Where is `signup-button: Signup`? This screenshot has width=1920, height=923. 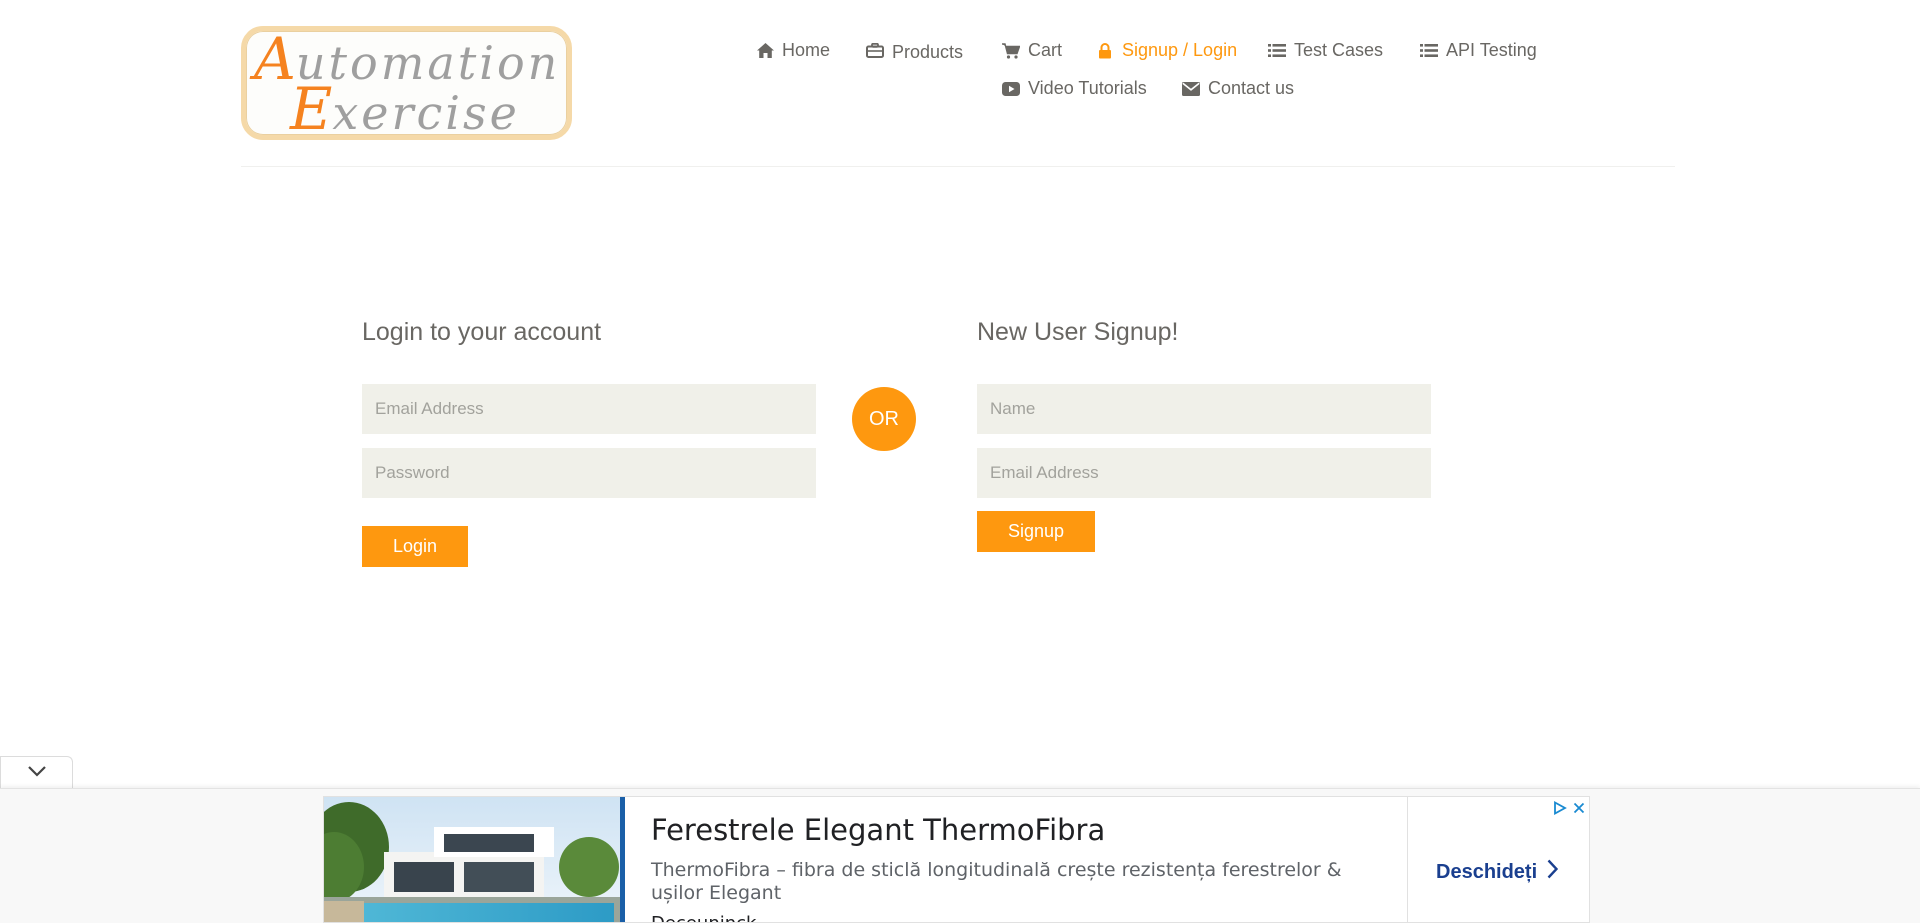
signup-button: Signup is located at coordinates (1036, 531).